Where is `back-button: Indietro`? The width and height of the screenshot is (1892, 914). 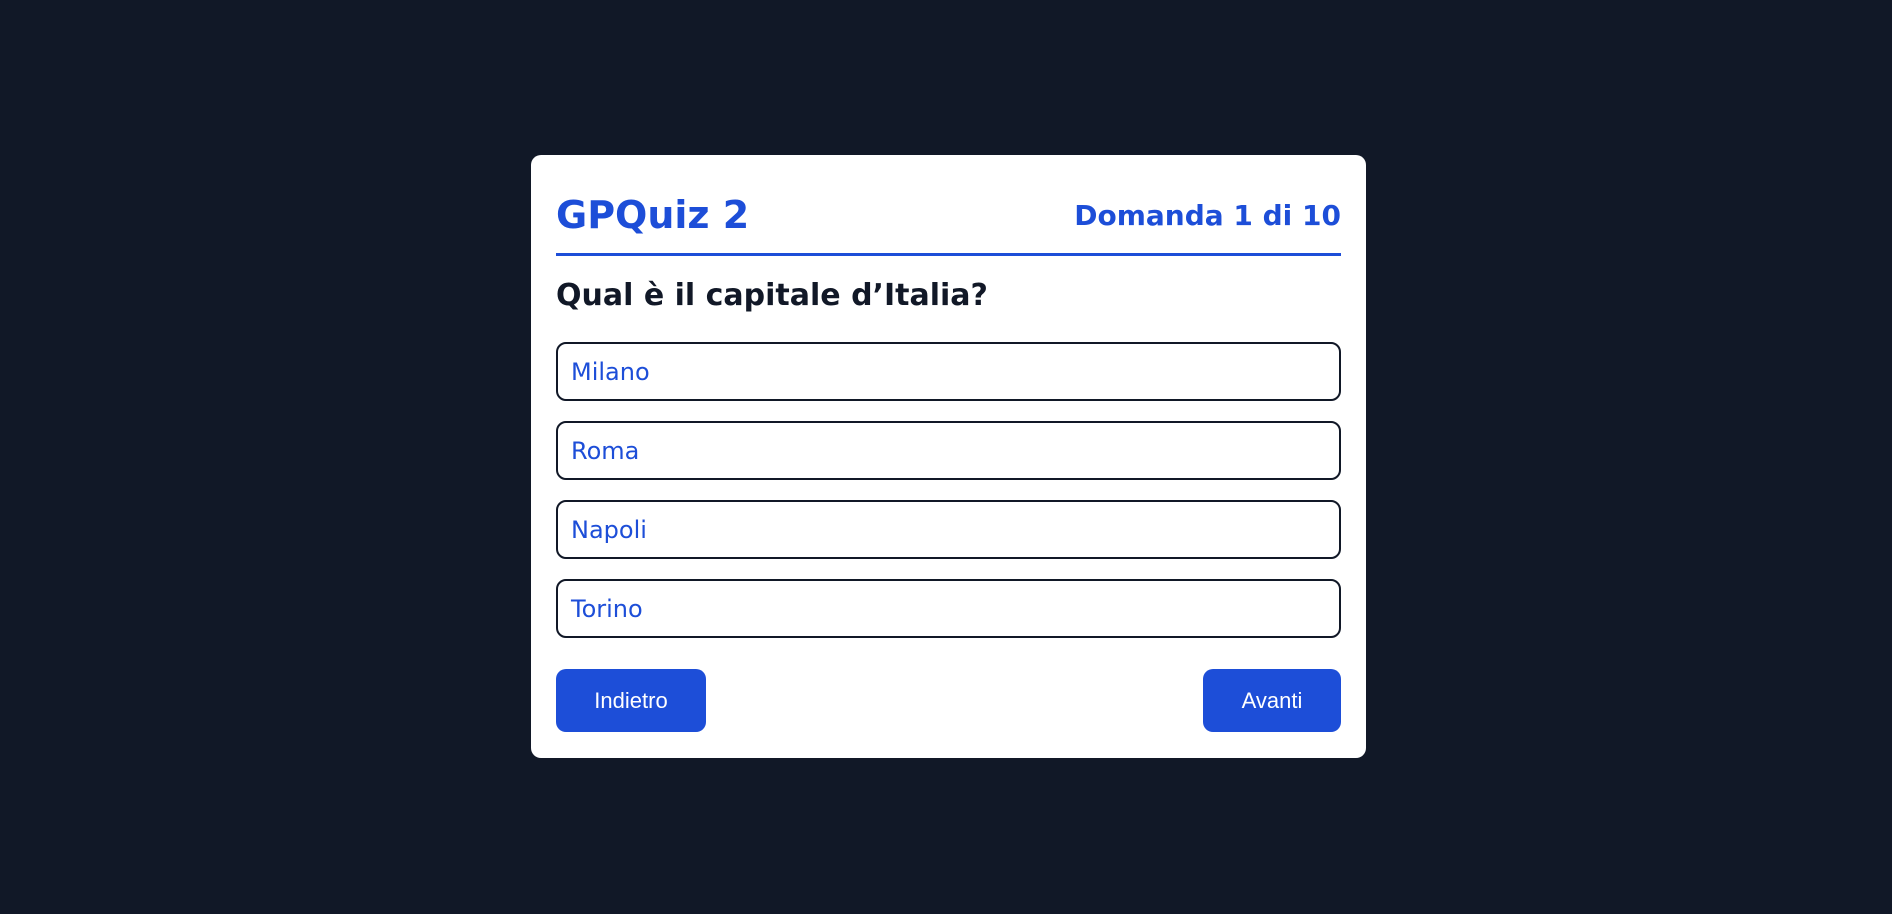
back-button: Indietro is located at coordinates (631, 700).